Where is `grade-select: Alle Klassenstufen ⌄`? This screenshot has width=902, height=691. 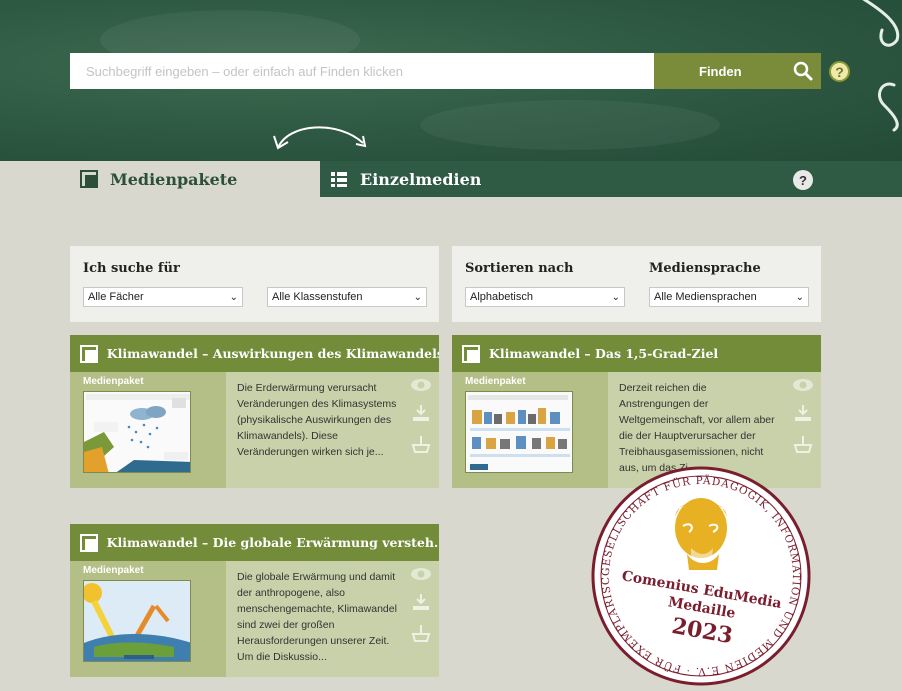 grade-select: Alle Klassenstufen ⌄ is located at coordinates (347, 297).